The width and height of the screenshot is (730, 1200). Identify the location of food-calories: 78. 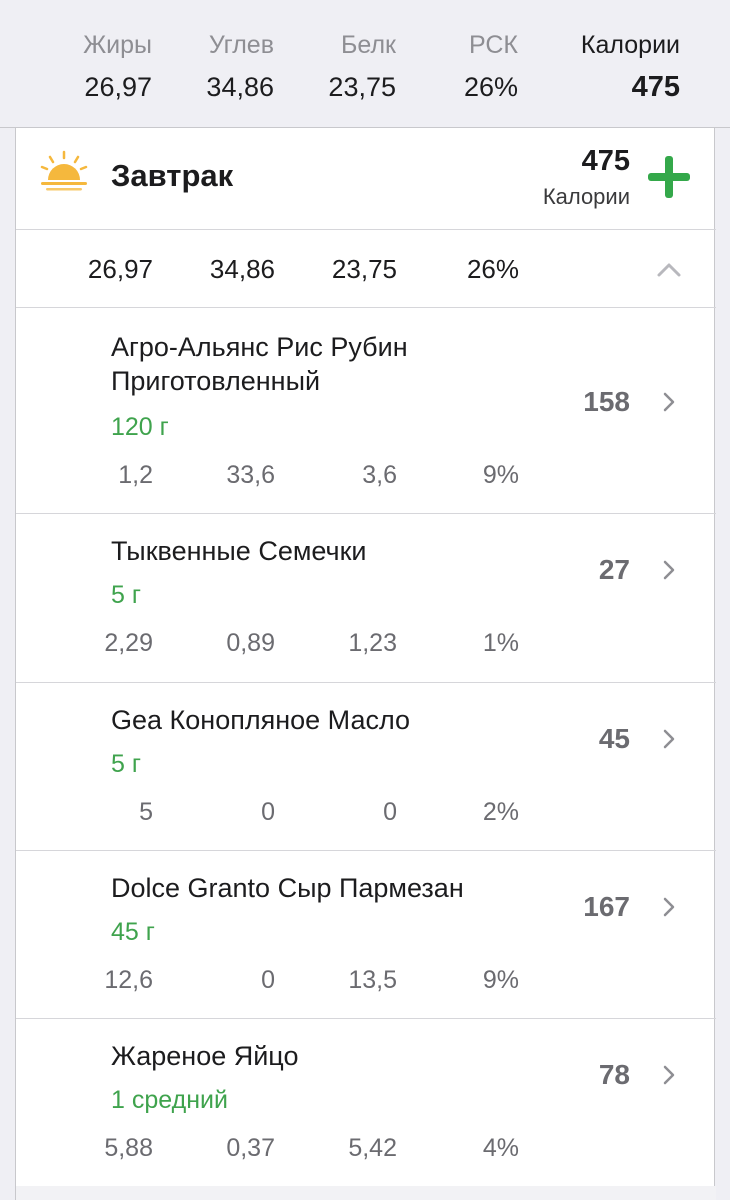
(614, 1074).